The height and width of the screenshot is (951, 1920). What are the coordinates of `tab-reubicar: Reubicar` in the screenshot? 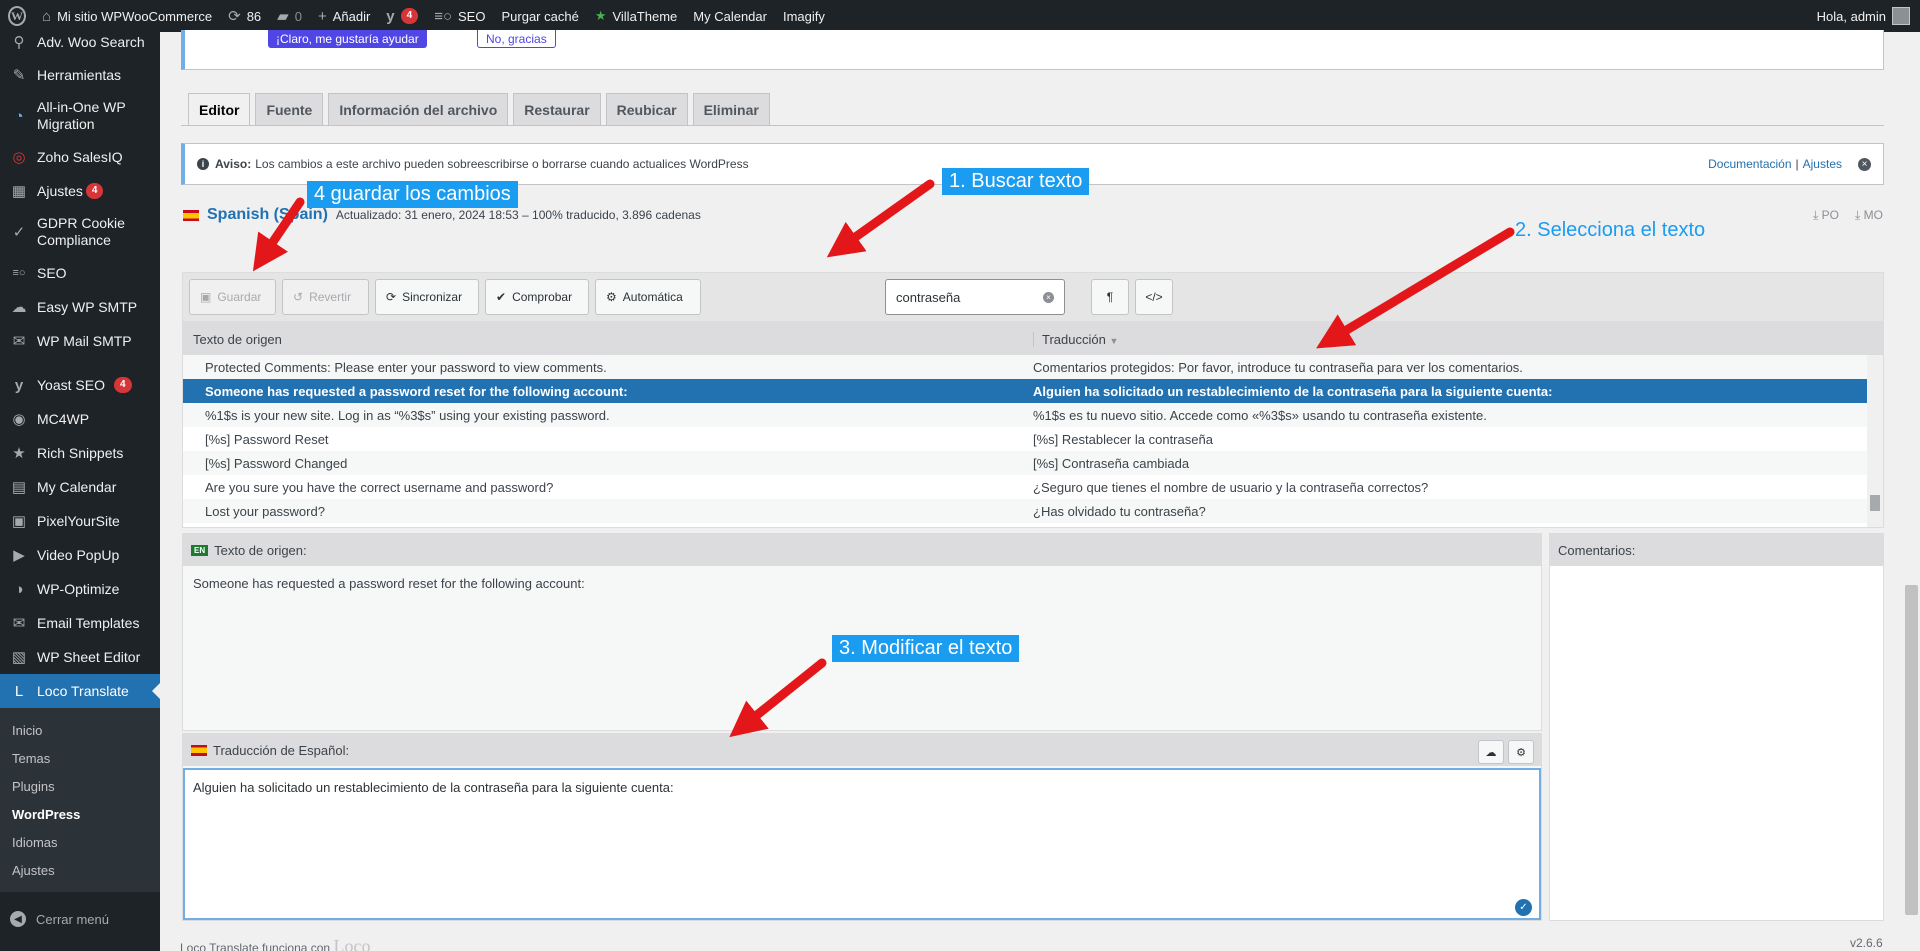 It's located at (646, 109).